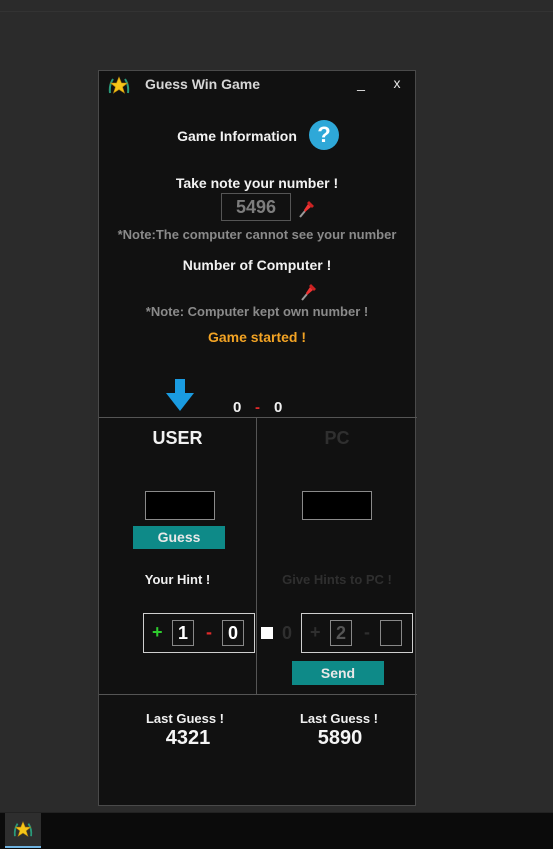 This screenshot has width=553, height=849. I want to click on question-icon: ?, so click(324, 135).